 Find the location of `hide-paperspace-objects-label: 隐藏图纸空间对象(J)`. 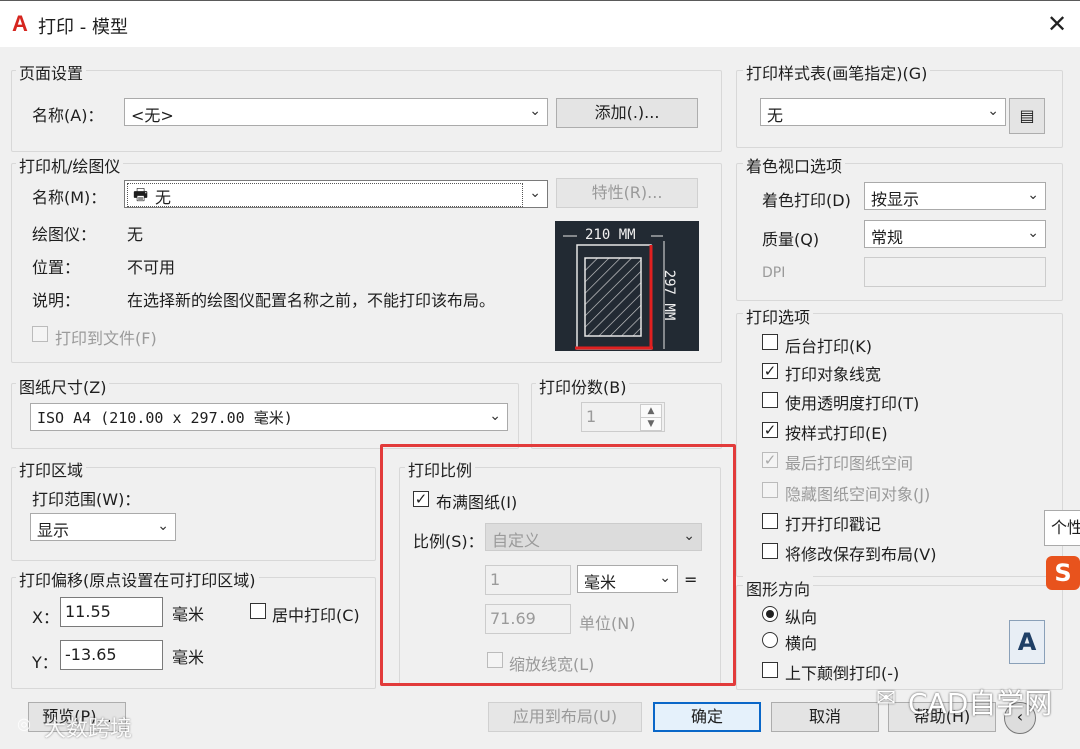

hide-paperspace-objects-label: 隐藏图纸空间对象(J) is located at coordinates (858, 494).